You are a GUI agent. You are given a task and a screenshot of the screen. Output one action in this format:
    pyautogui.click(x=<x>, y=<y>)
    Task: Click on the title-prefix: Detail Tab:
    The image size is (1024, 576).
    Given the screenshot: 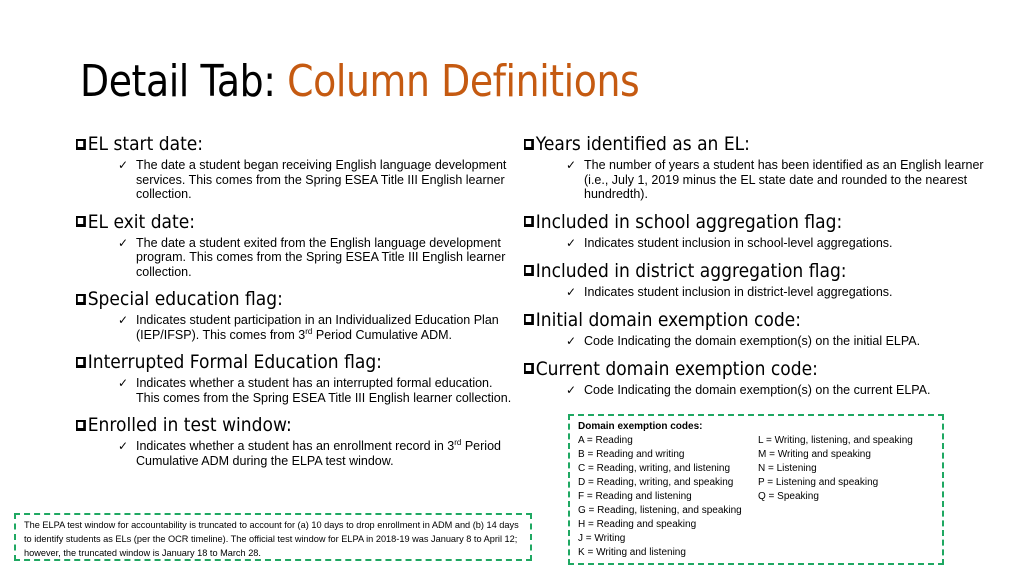 What is the action you would take?
    pyautogui.click(x=184, y=81)
    